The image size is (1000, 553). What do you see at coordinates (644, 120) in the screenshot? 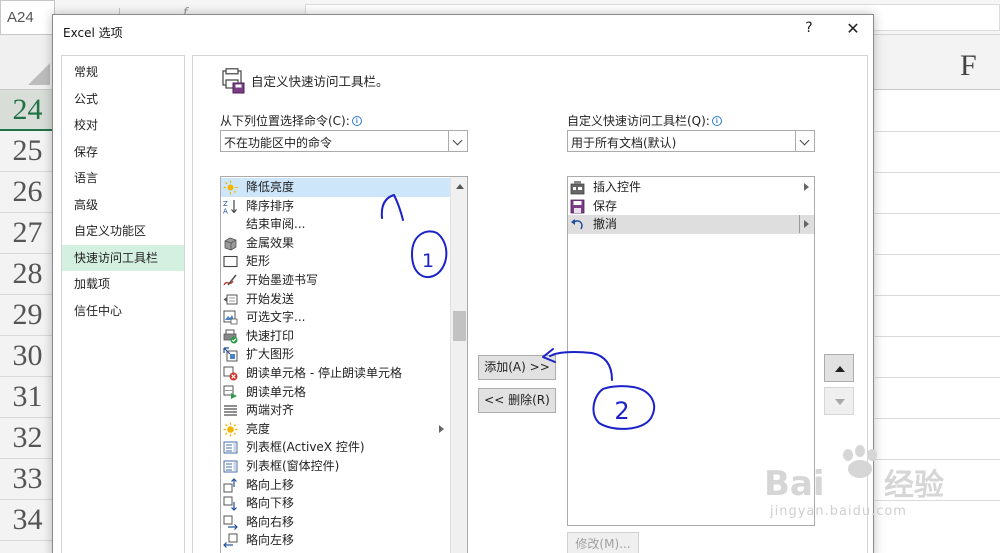
I see `customize-qat-label: 自定义快速访问工具栏(Q): i` at bounding box center [644, 120].